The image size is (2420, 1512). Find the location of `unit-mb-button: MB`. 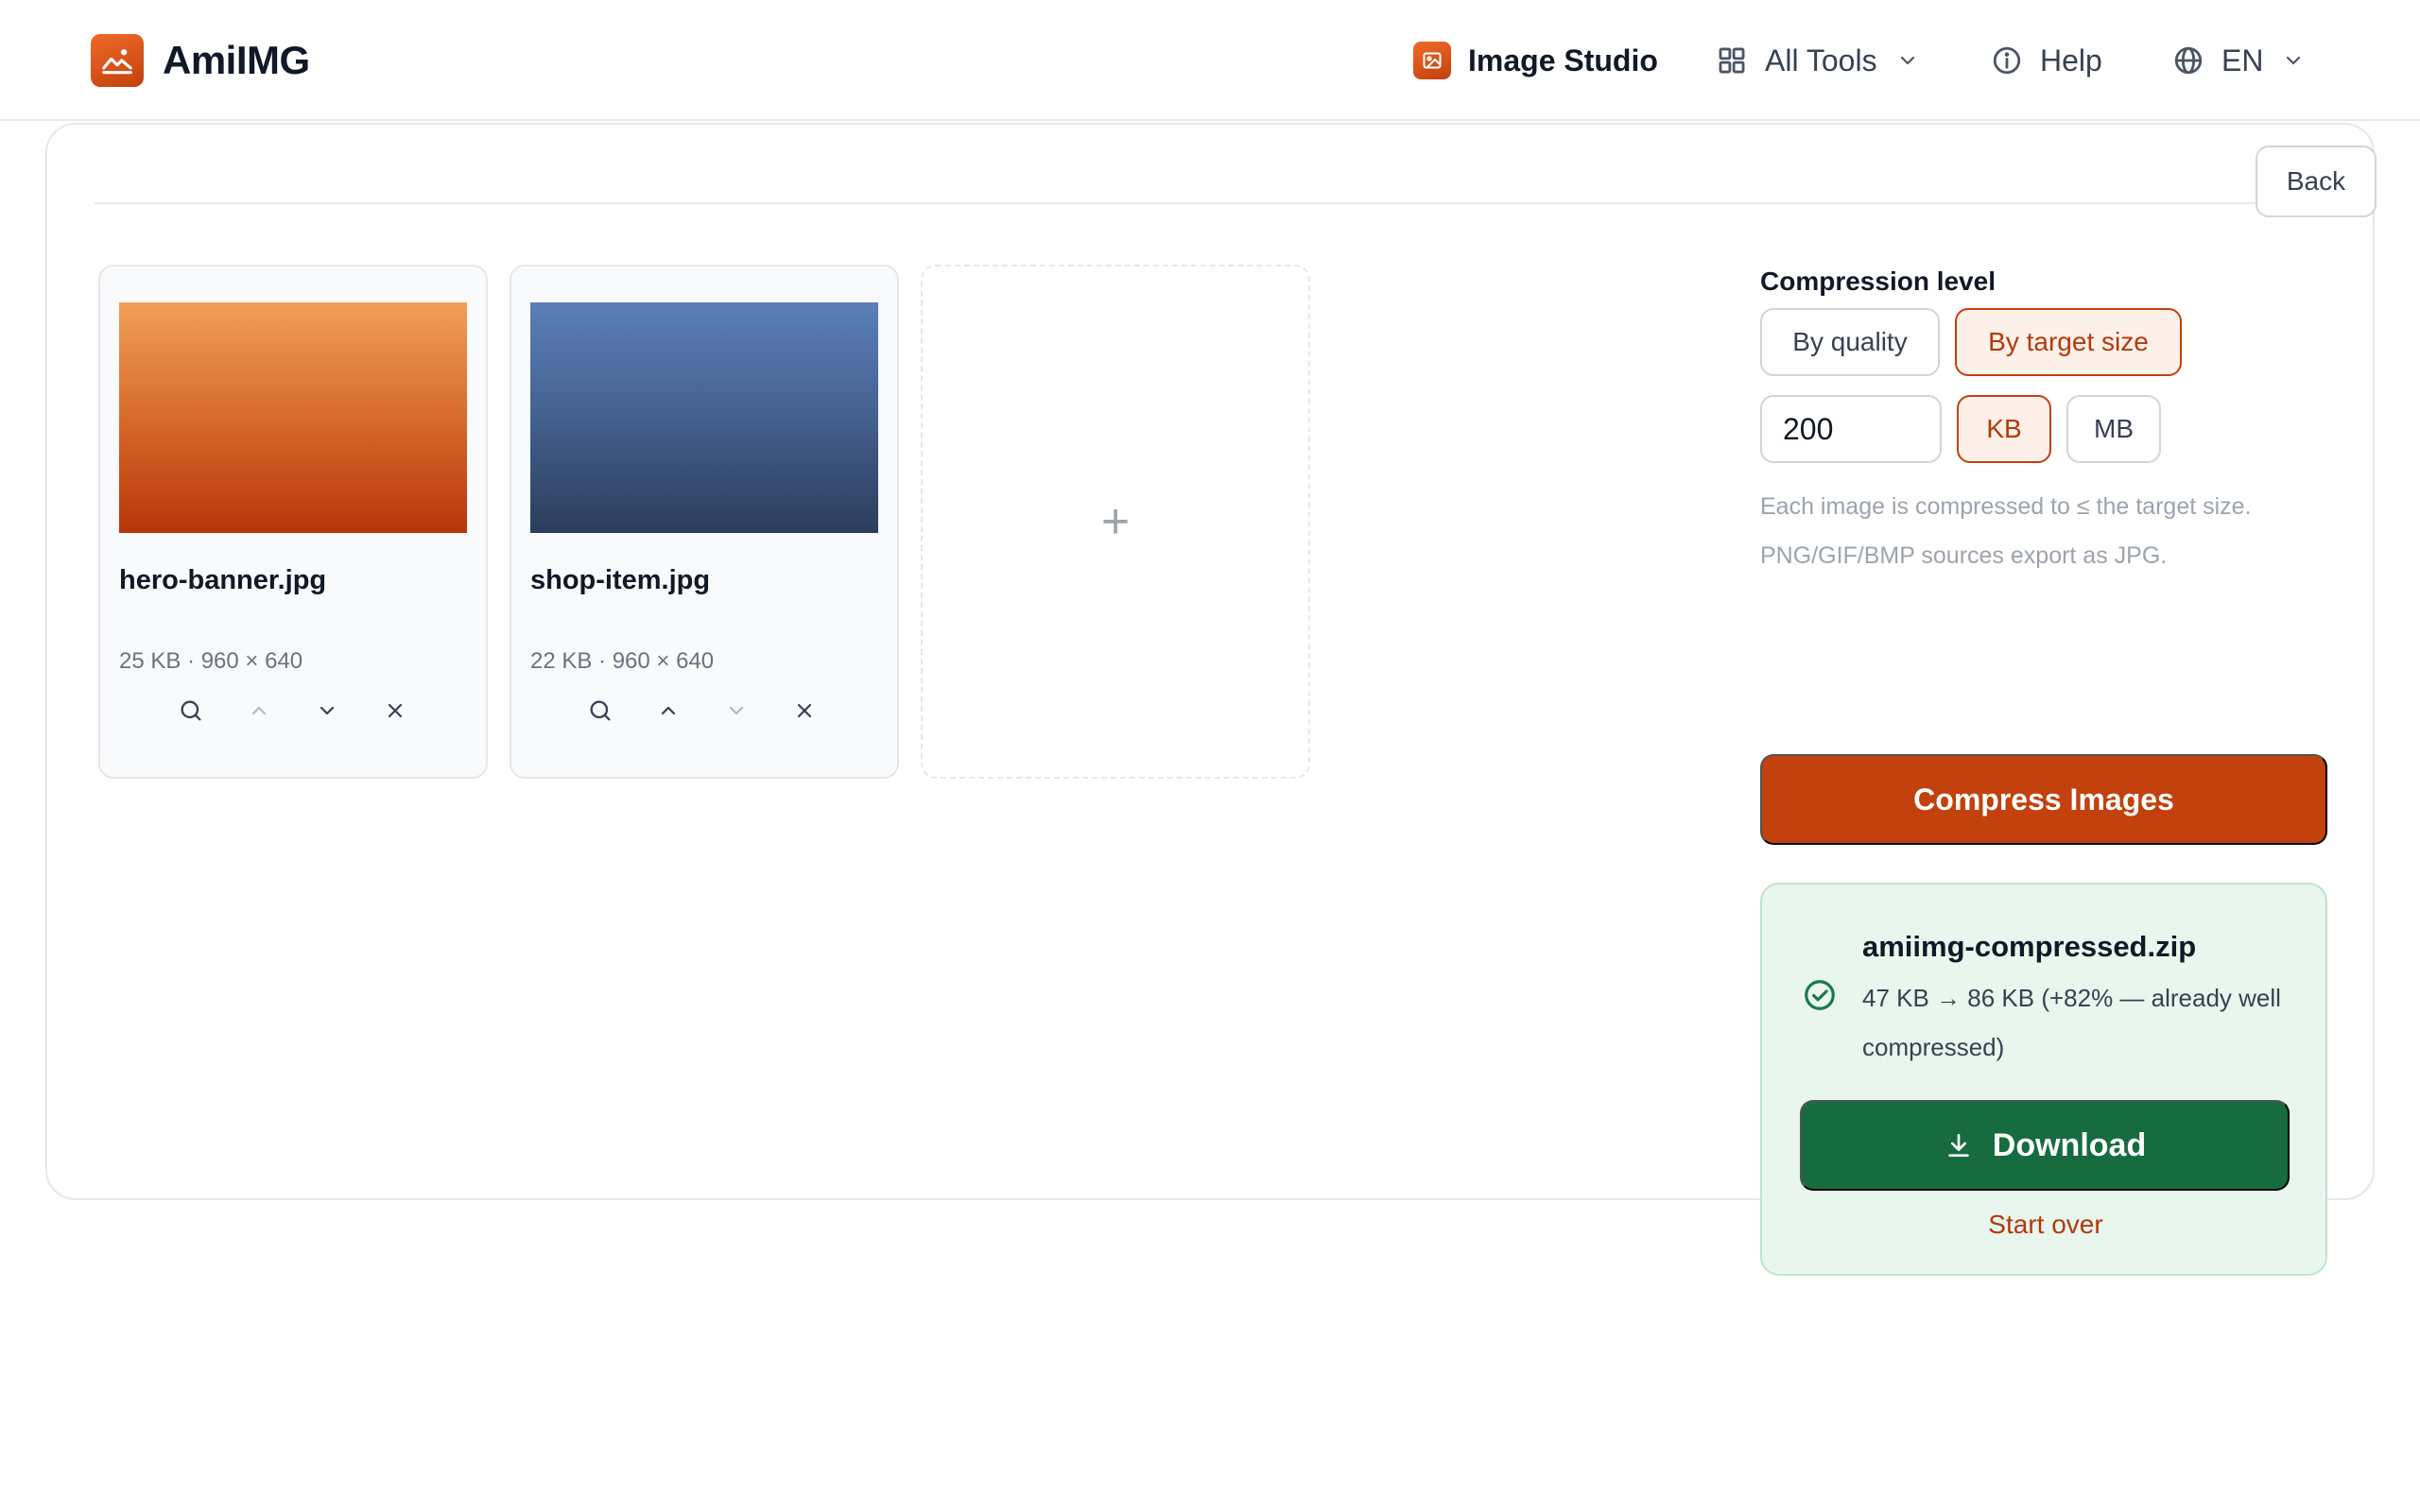

unit-mb-button: MB is located at coordinates (2113, 429).